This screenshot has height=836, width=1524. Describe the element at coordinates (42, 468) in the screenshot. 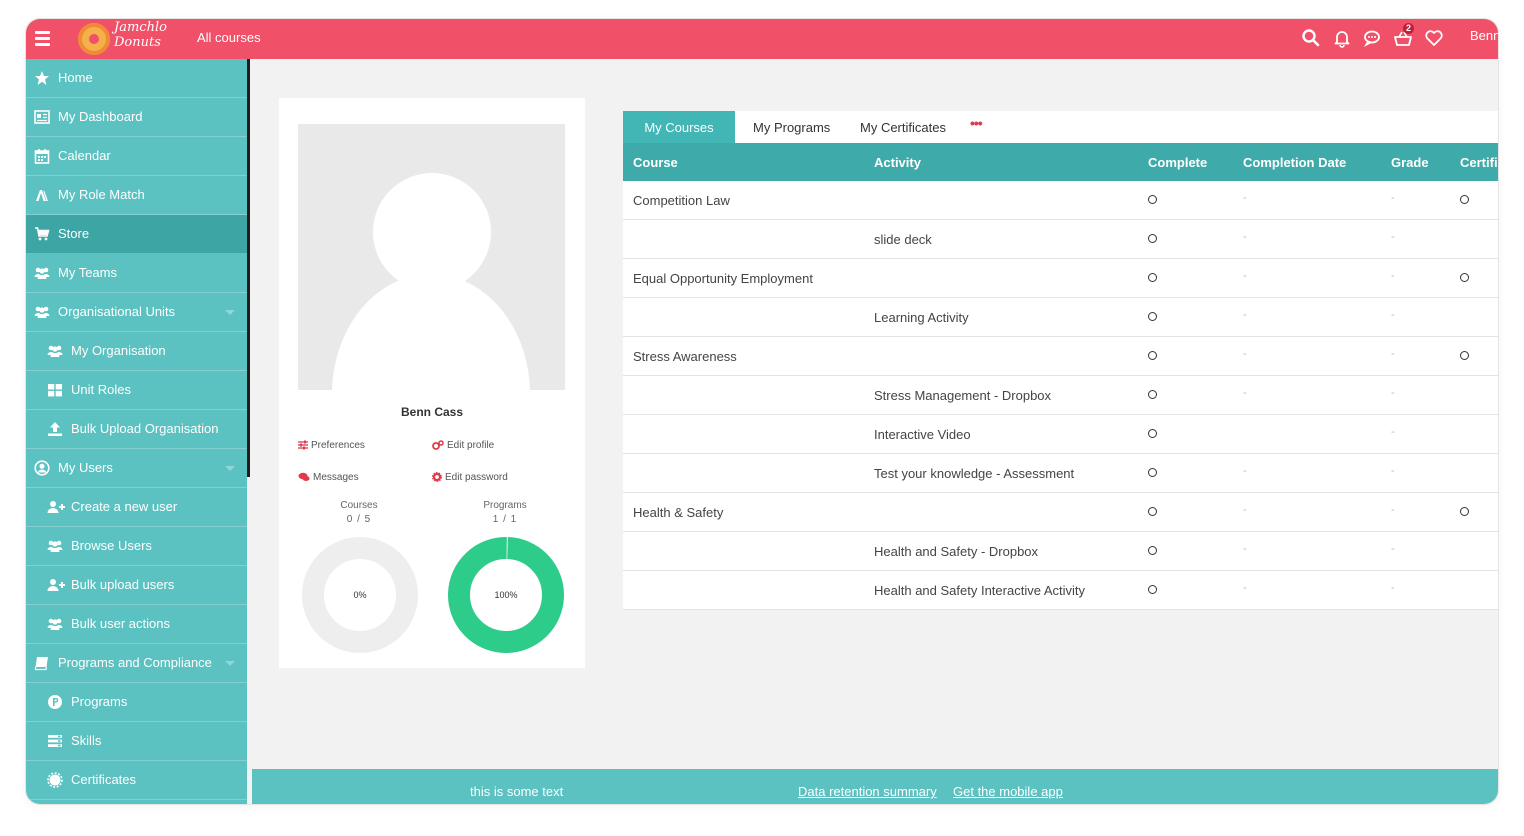

I see `user-circle-icon` at that location.